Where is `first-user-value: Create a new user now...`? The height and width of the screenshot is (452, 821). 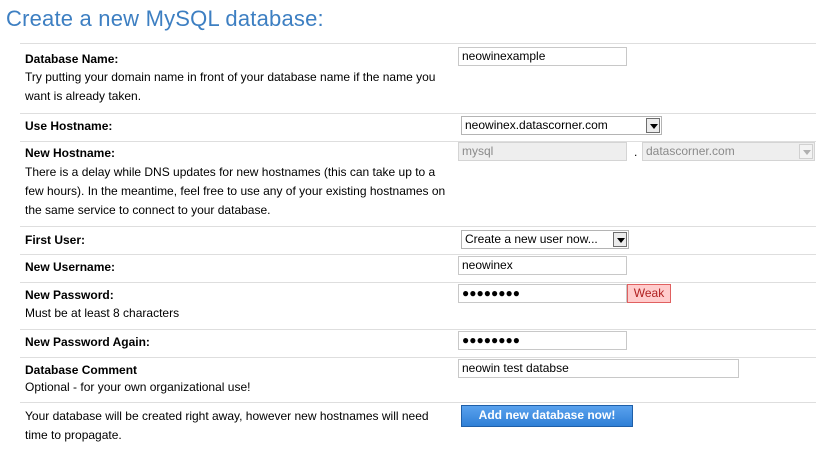 first-user-value: Create a new user now... is located at coordinates (531, 239).